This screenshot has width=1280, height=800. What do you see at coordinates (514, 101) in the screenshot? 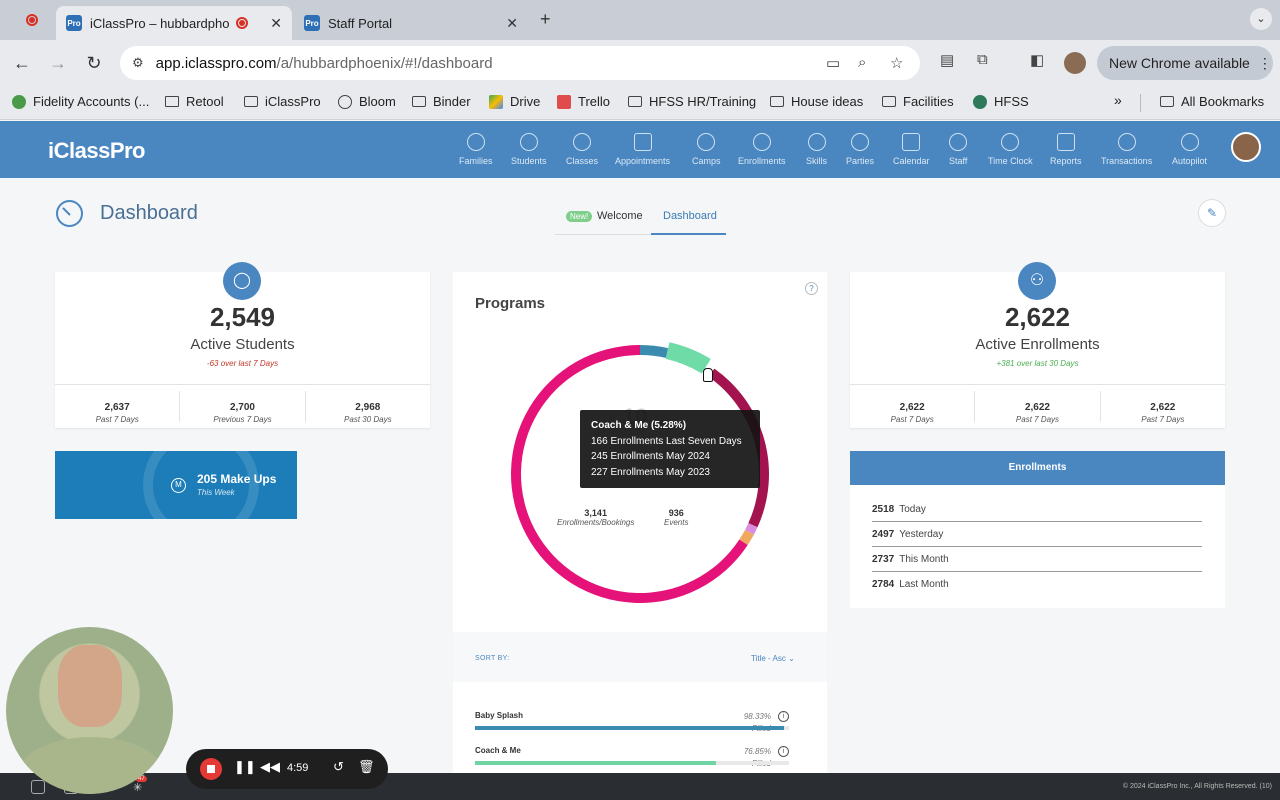
I see `bookmark-drive: Drive` at bounding box center [514, 101].